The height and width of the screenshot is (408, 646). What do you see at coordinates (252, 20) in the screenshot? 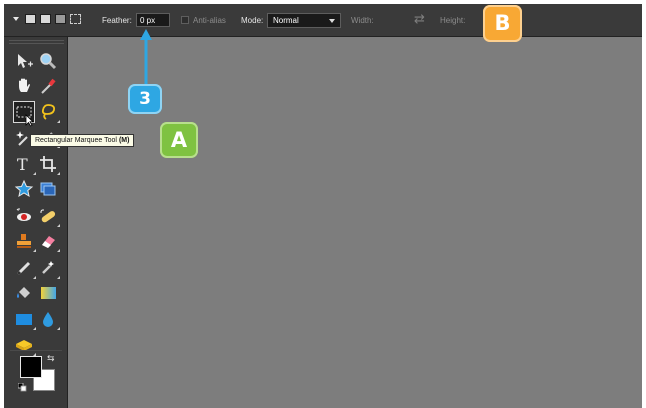
I see `mode-label: Mode:` at bounding box center [252, 20].